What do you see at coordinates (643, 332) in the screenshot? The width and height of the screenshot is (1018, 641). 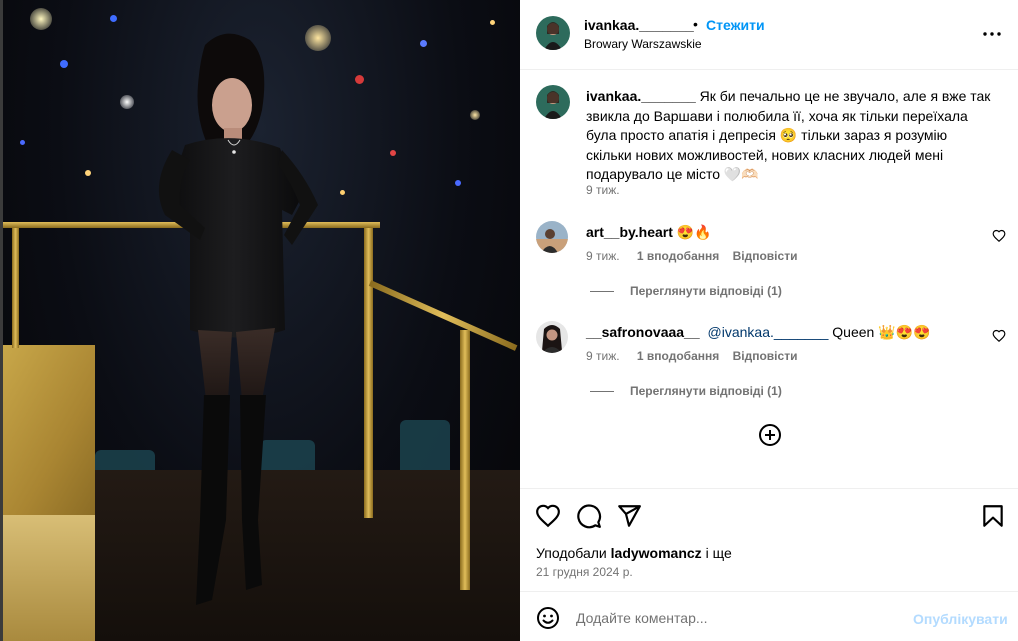 I see `comment-username: __safronovaaa__` at bounding box center [643, 332].